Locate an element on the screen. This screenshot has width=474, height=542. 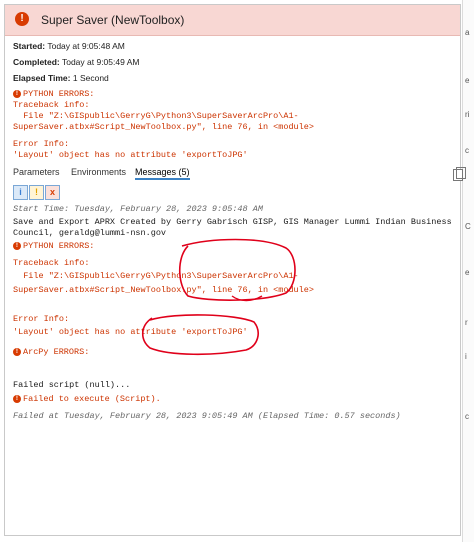
error-filter-button: x is located at coordinates (52, 192).